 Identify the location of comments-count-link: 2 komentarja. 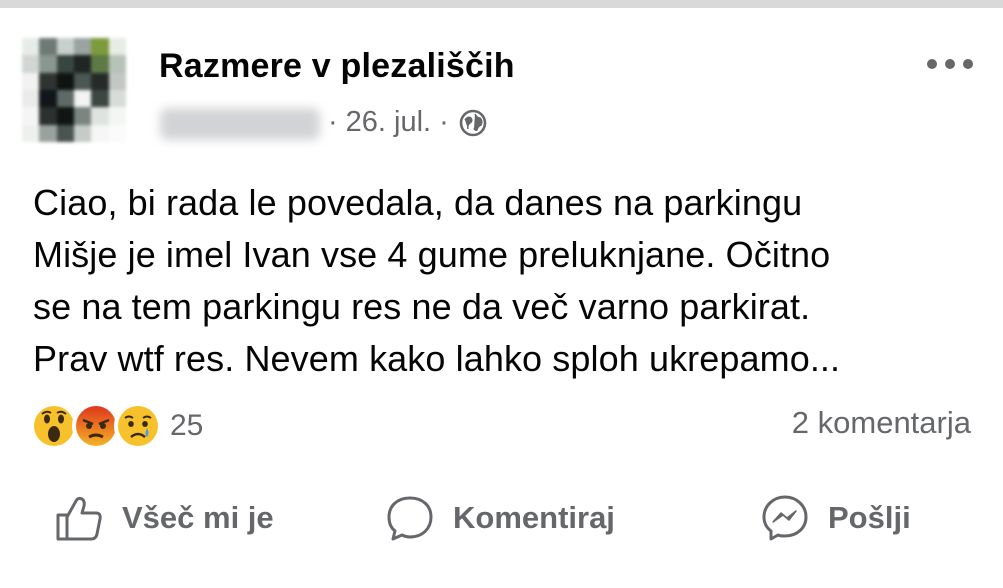
(881, 423).